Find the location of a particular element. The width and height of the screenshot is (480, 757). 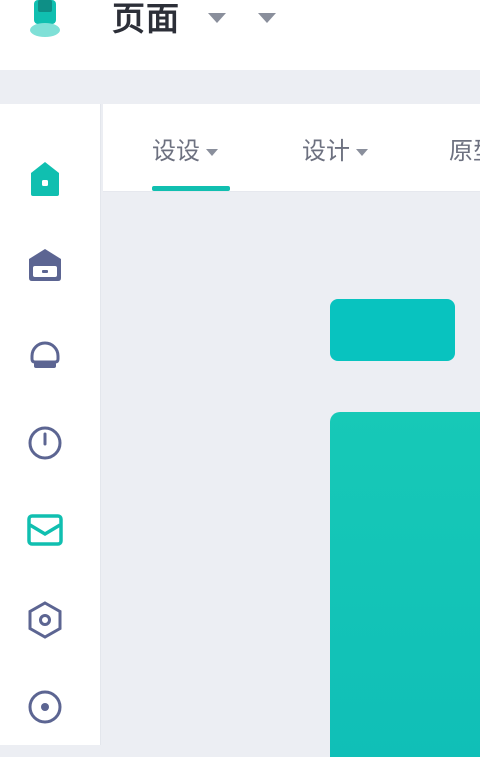

active-tab-indicator is located at coordinates (191, 188).